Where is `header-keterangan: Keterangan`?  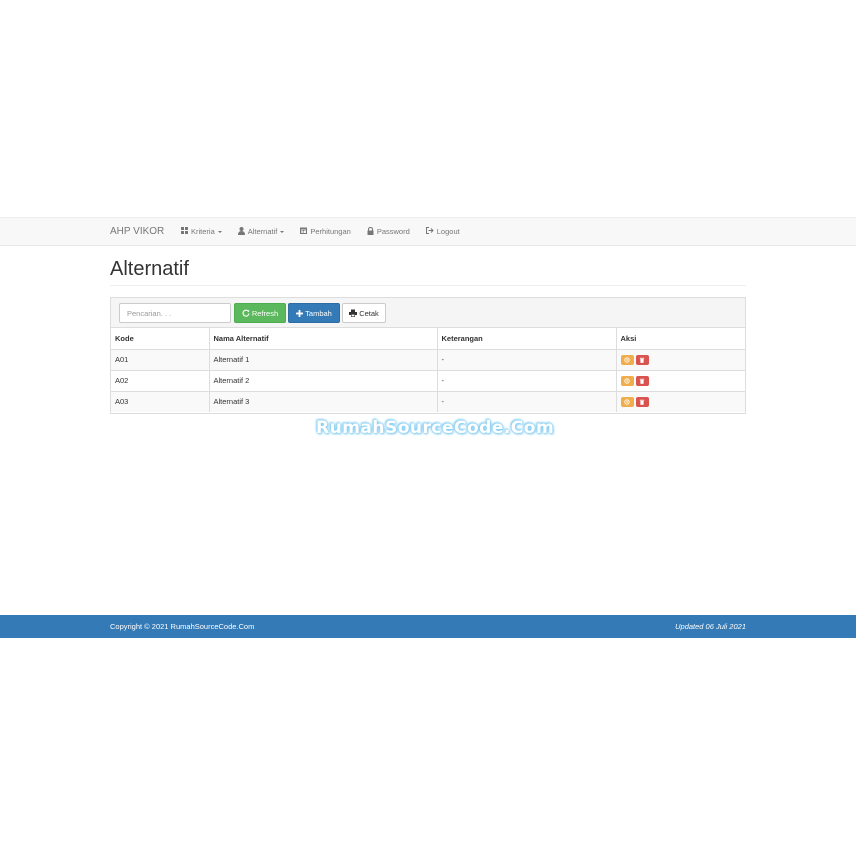
header-keterangan: Keterangan is located at coordinates (526, 339).